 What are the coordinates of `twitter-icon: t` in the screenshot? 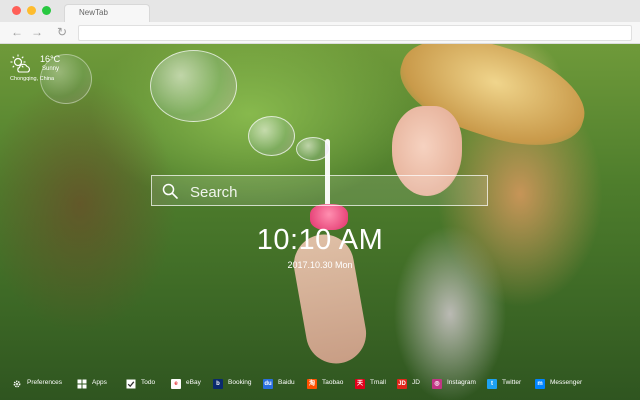 It's located at (492, 384).